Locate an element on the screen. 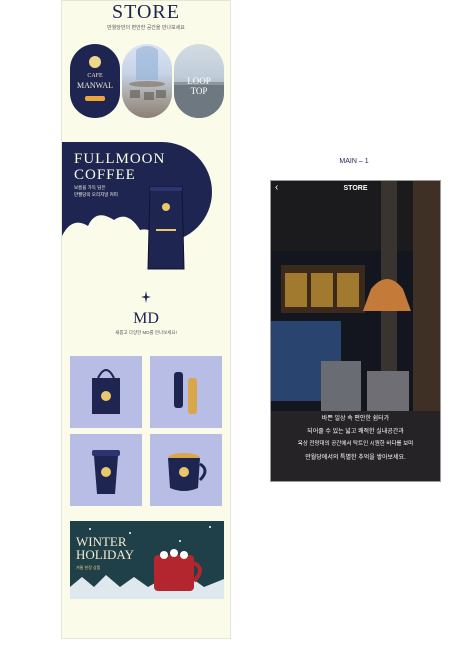 The width and height of the screenshot is (459, 646). md-title: MD is located at coordinates (146, 318).